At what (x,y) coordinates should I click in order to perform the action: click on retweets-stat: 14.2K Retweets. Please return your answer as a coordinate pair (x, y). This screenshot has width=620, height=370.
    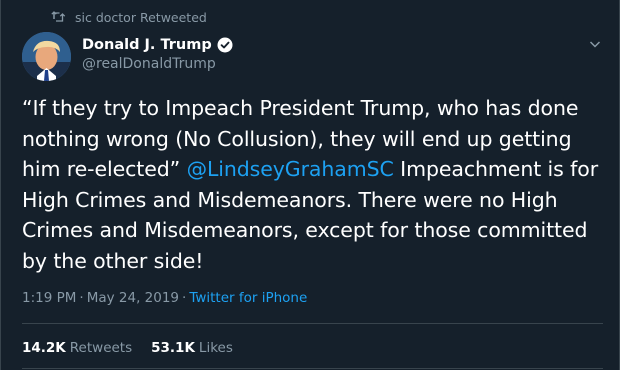
    Looking at the image, I should click on (77, 348).